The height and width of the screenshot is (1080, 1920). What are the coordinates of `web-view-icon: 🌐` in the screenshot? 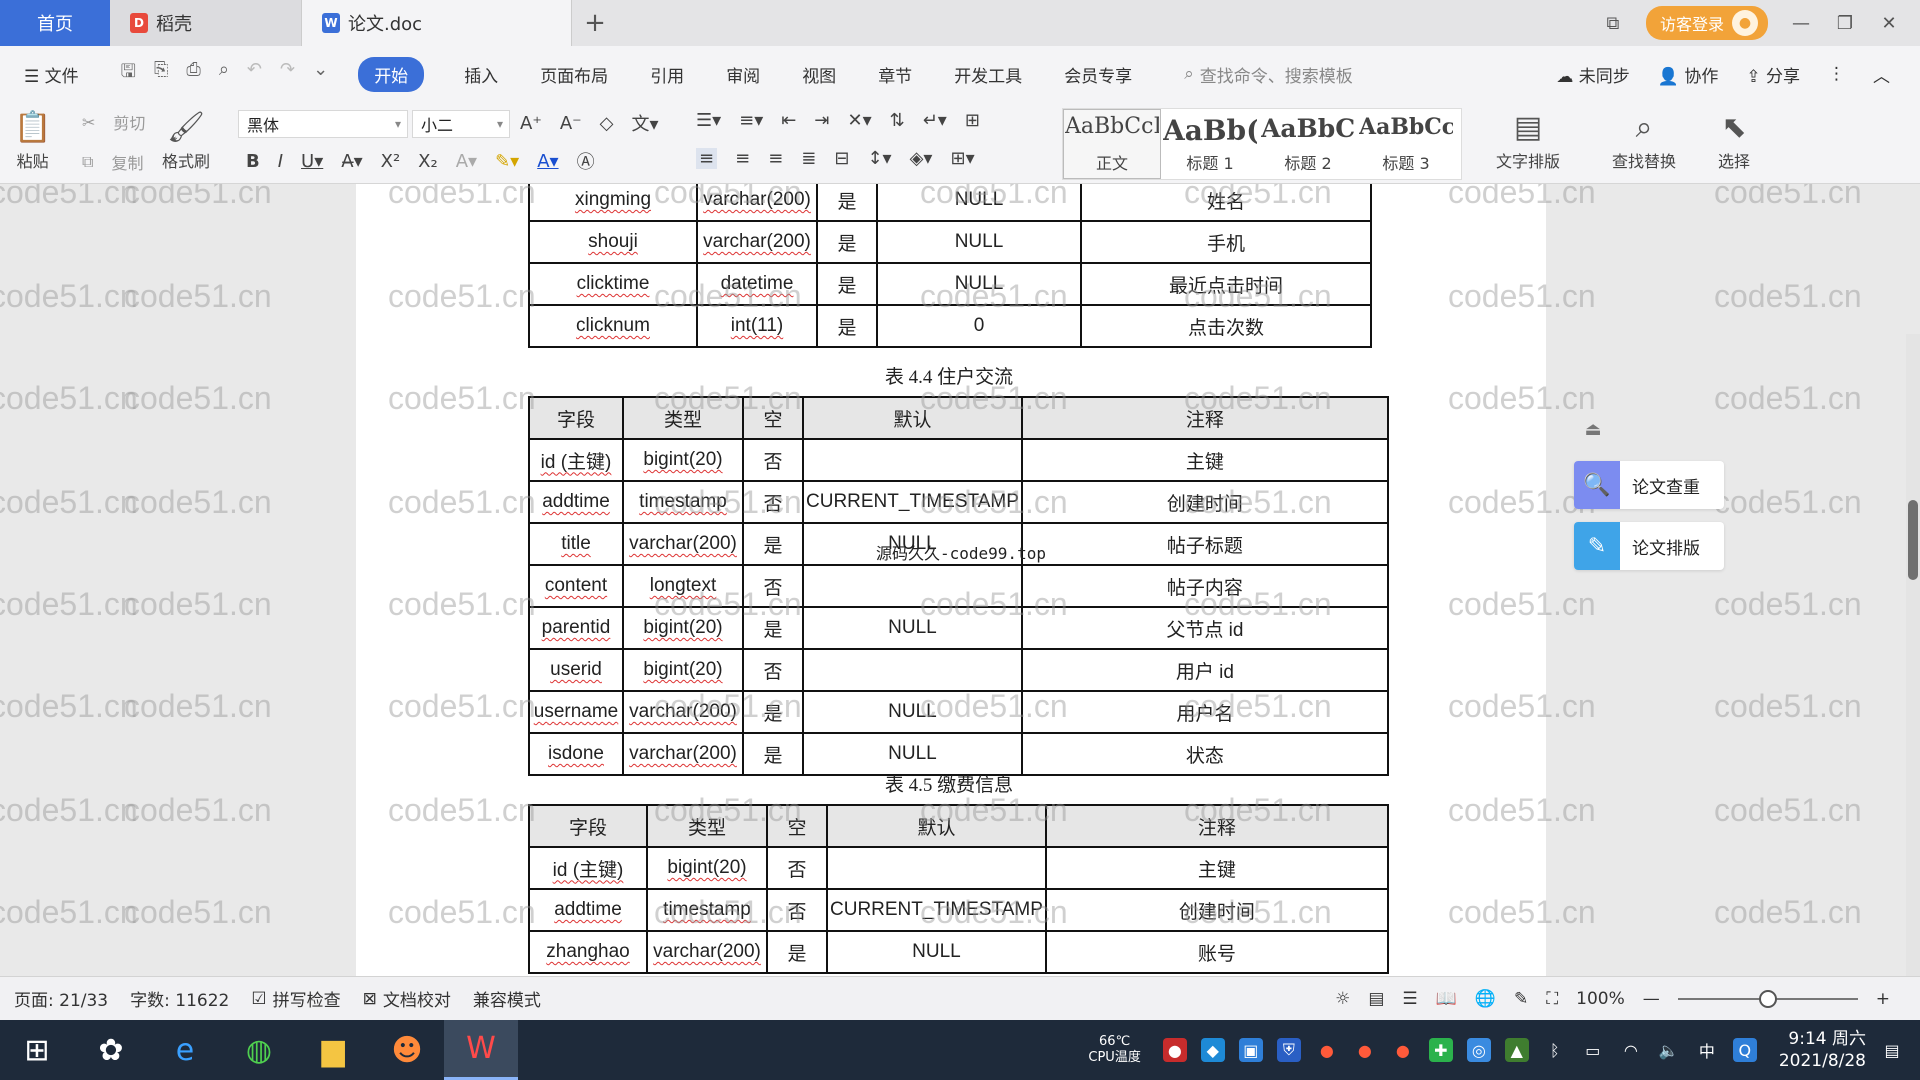 It's located at (1485, 999).